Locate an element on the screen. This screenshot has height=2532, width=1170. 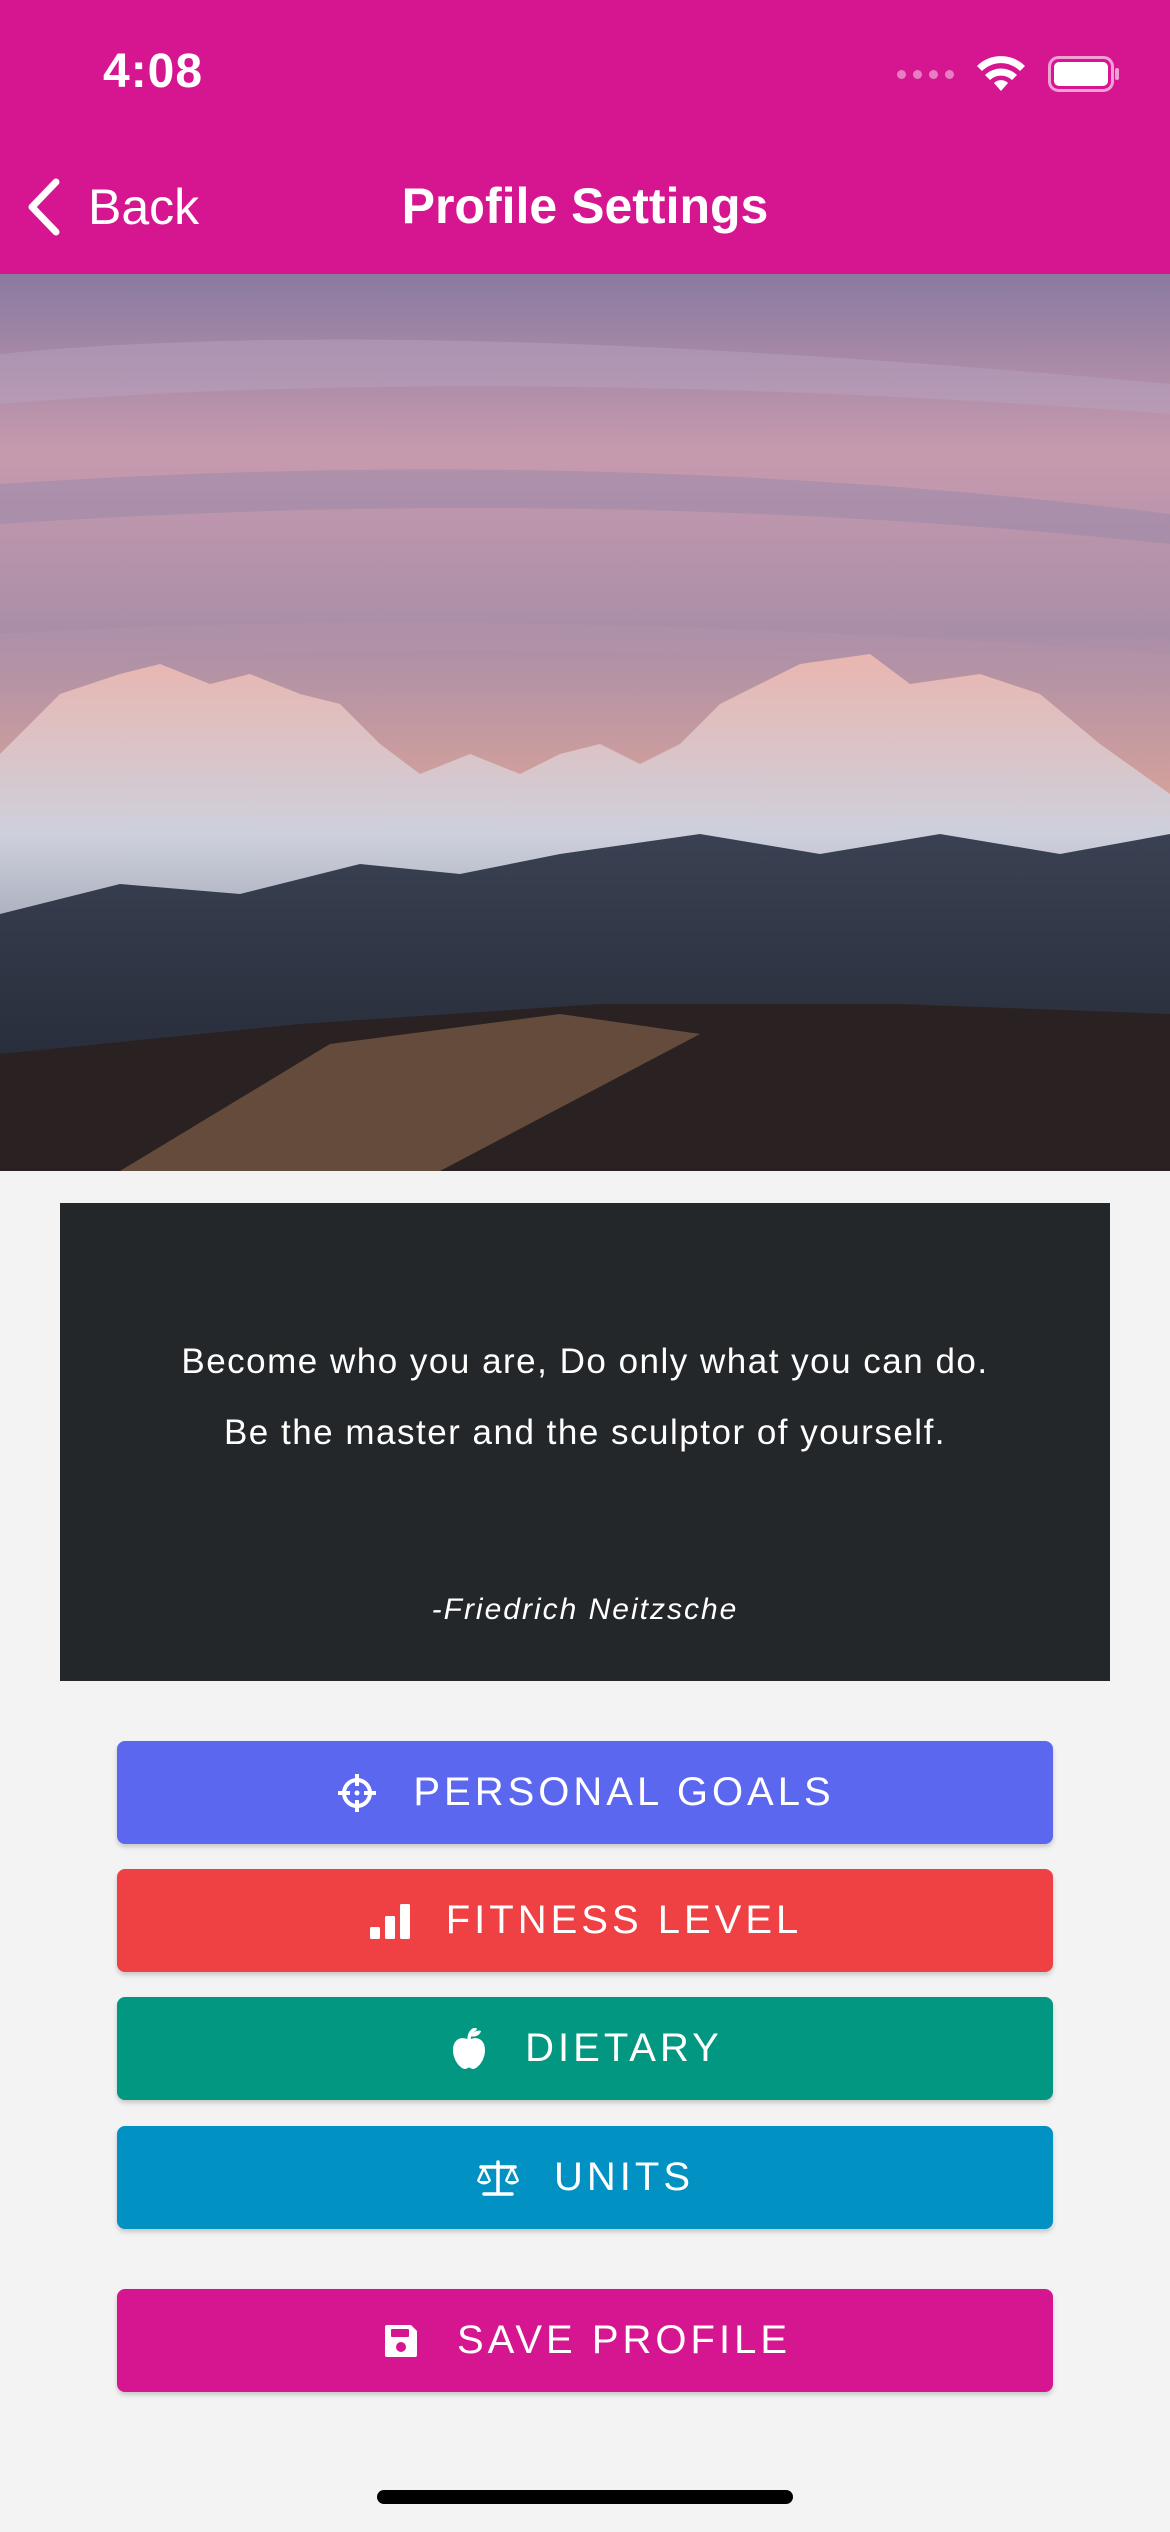
units-button: UNITS is located at coordinates (585, 2177).